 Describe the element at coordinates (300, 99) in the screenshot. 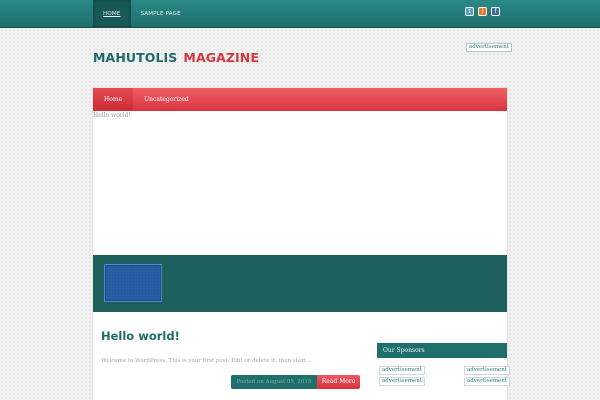

I see `main-menu: Home Uncategorized` at that location.